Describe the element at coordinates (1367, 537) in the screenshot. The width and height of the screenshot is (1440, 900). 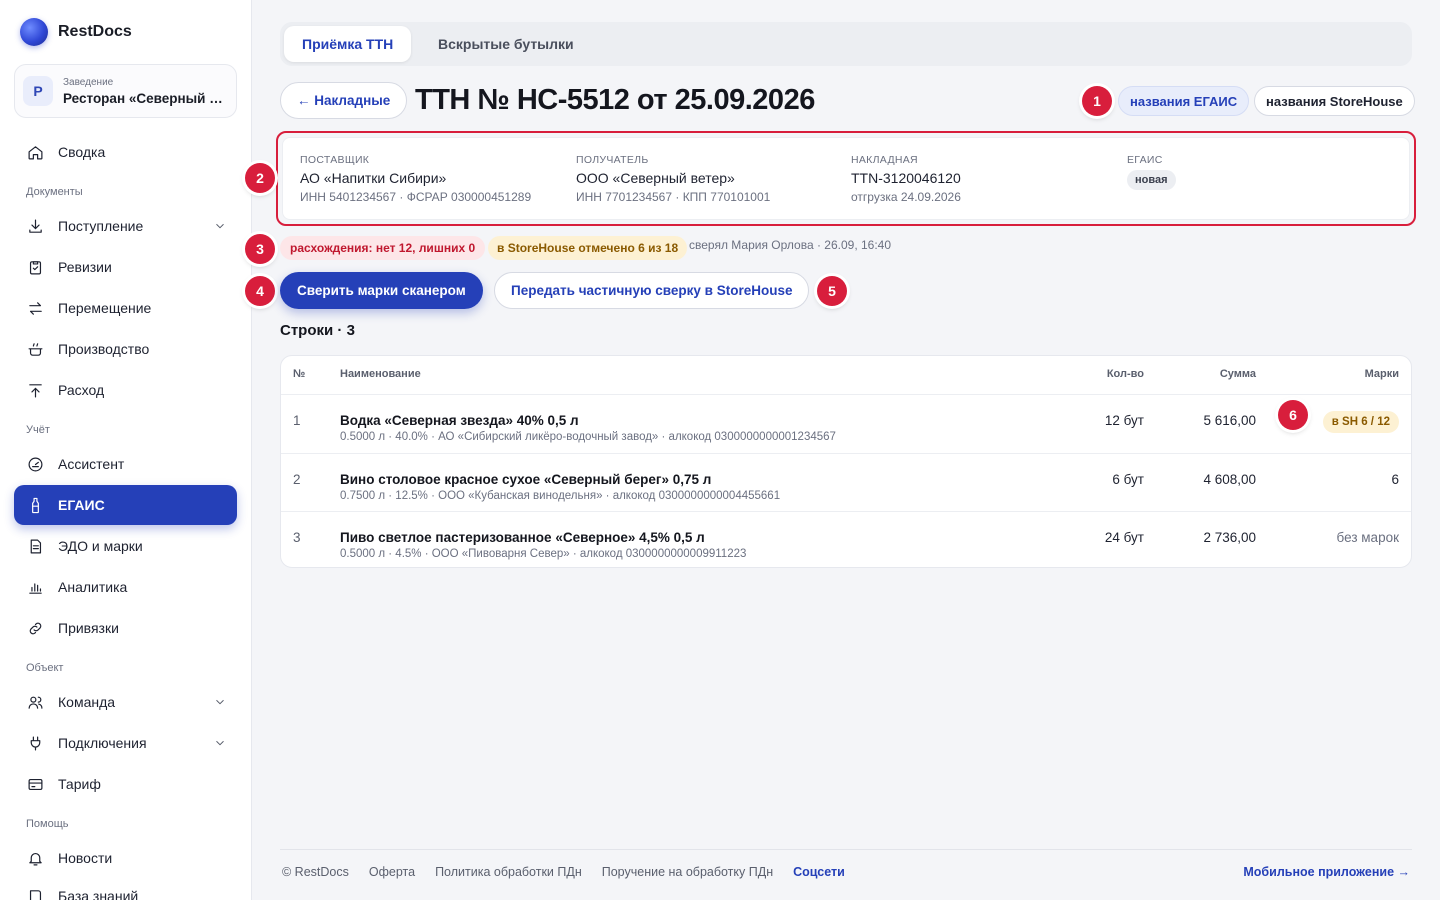
I see `row-marks: без марок` at that location.